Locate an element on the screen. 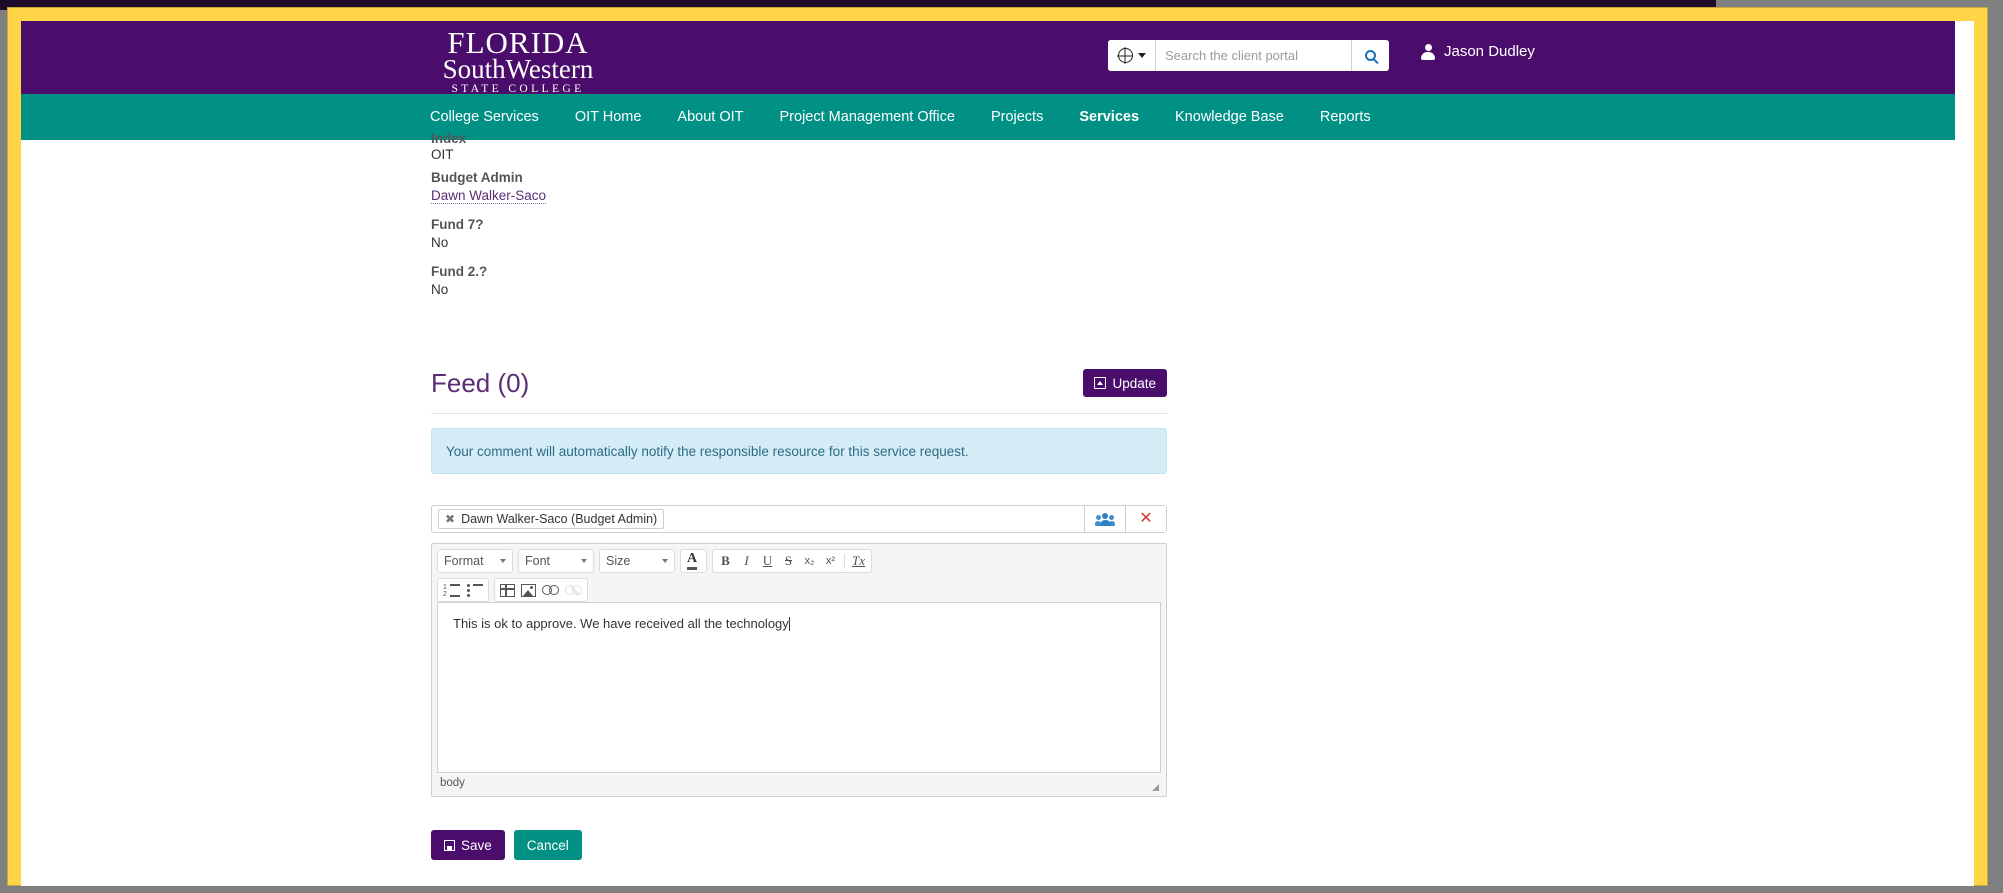  save-icon is located at coordinates (449, 845).